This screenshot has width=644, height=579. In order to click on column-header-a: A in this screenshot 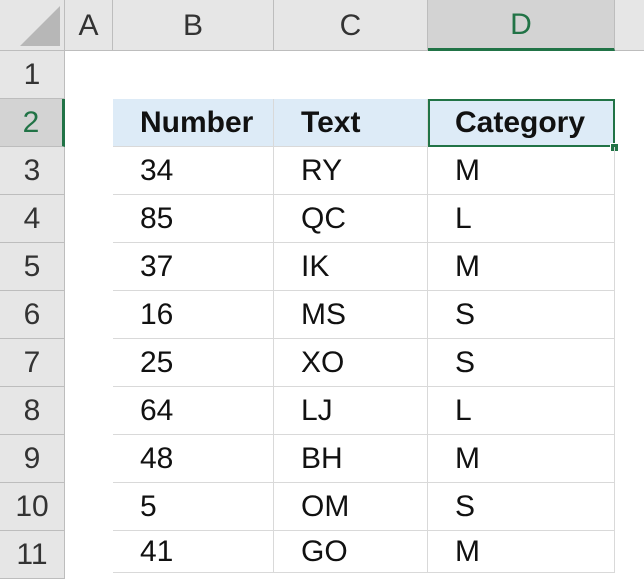, I will do `click(89, 25)`.